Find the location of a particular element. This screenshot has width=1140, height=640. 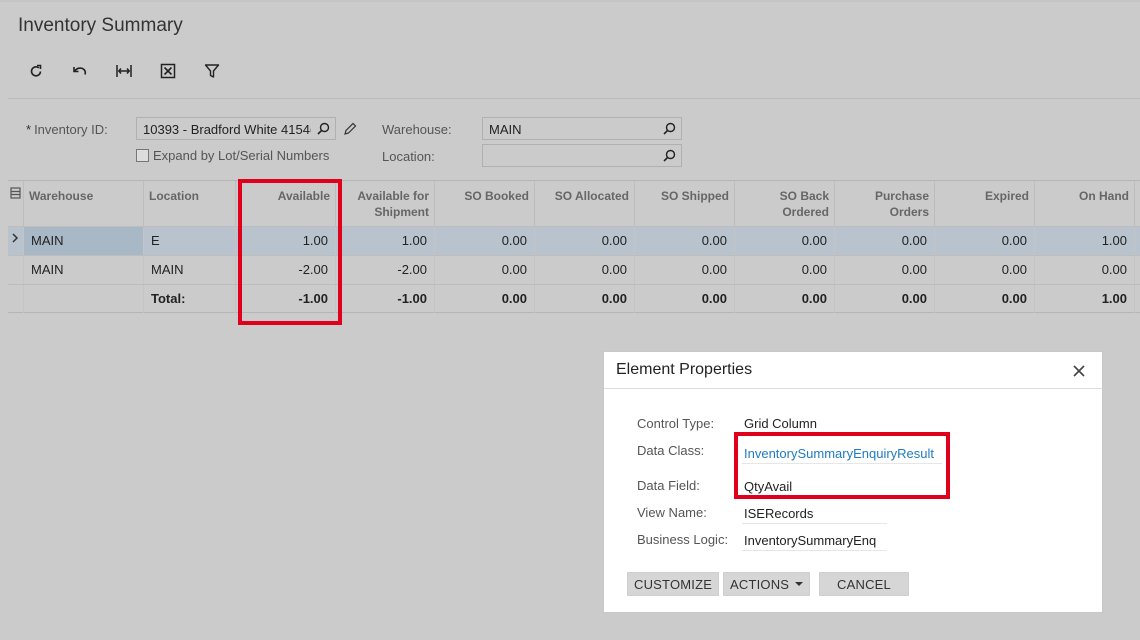

total-so-booked: 0.00 is located at coordinates (485, 299).